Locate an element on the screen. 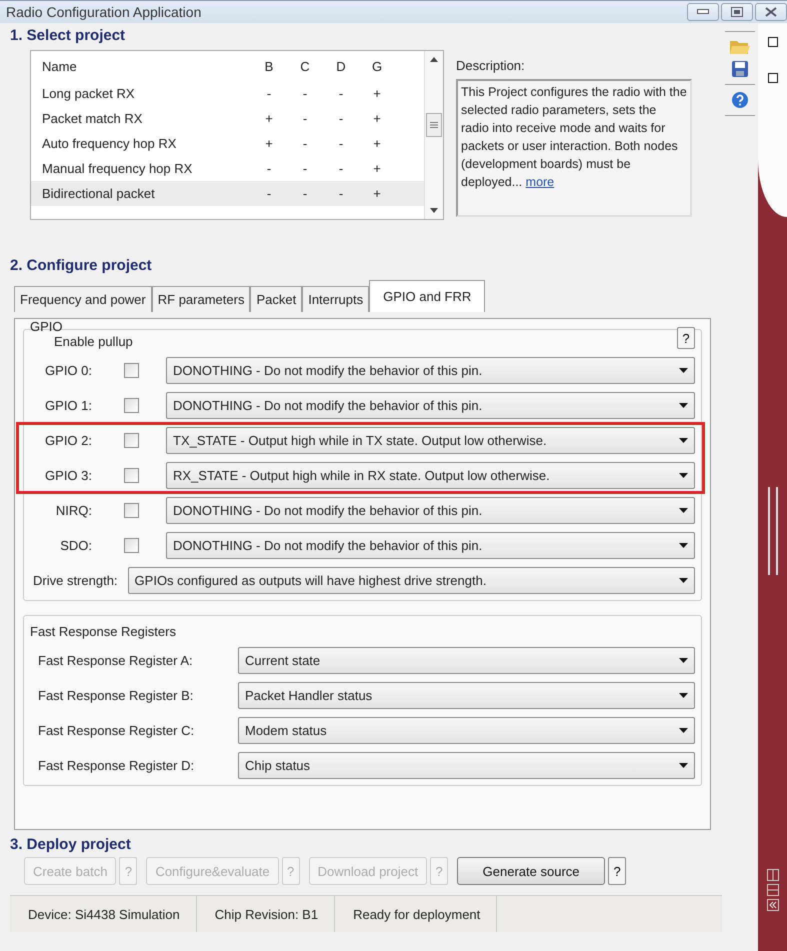 The width and height of the screenshot is (787, 951). close-button is located at coordinates (771, 12).